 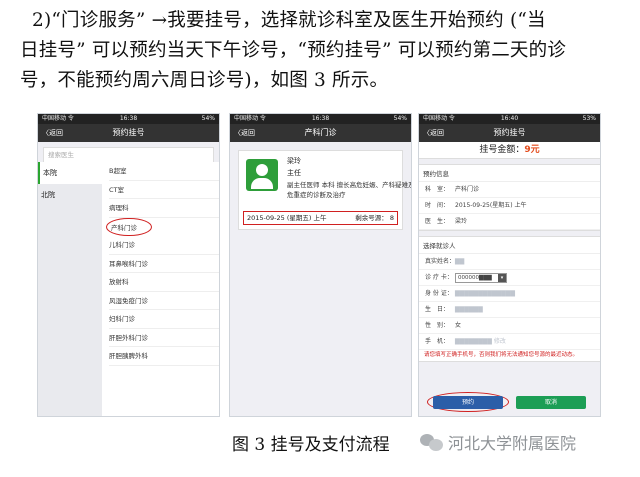 I want to click on section-header: 预约信息, so click(x=509, y=173).